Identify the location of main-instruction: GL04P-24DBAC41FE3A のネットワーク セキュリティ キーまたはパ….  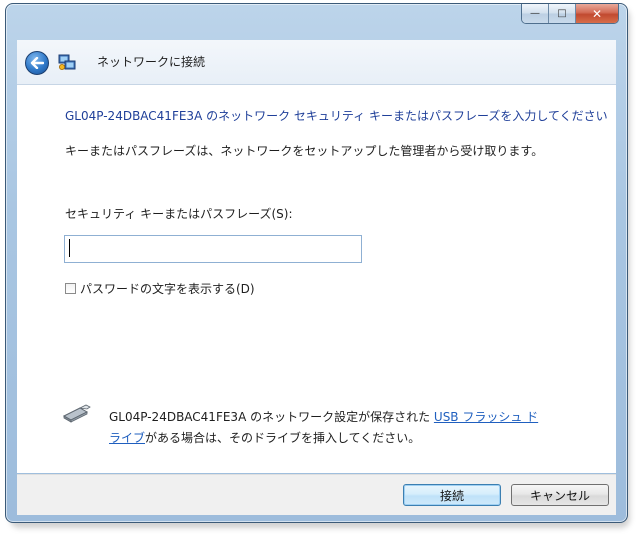
(336, 116).